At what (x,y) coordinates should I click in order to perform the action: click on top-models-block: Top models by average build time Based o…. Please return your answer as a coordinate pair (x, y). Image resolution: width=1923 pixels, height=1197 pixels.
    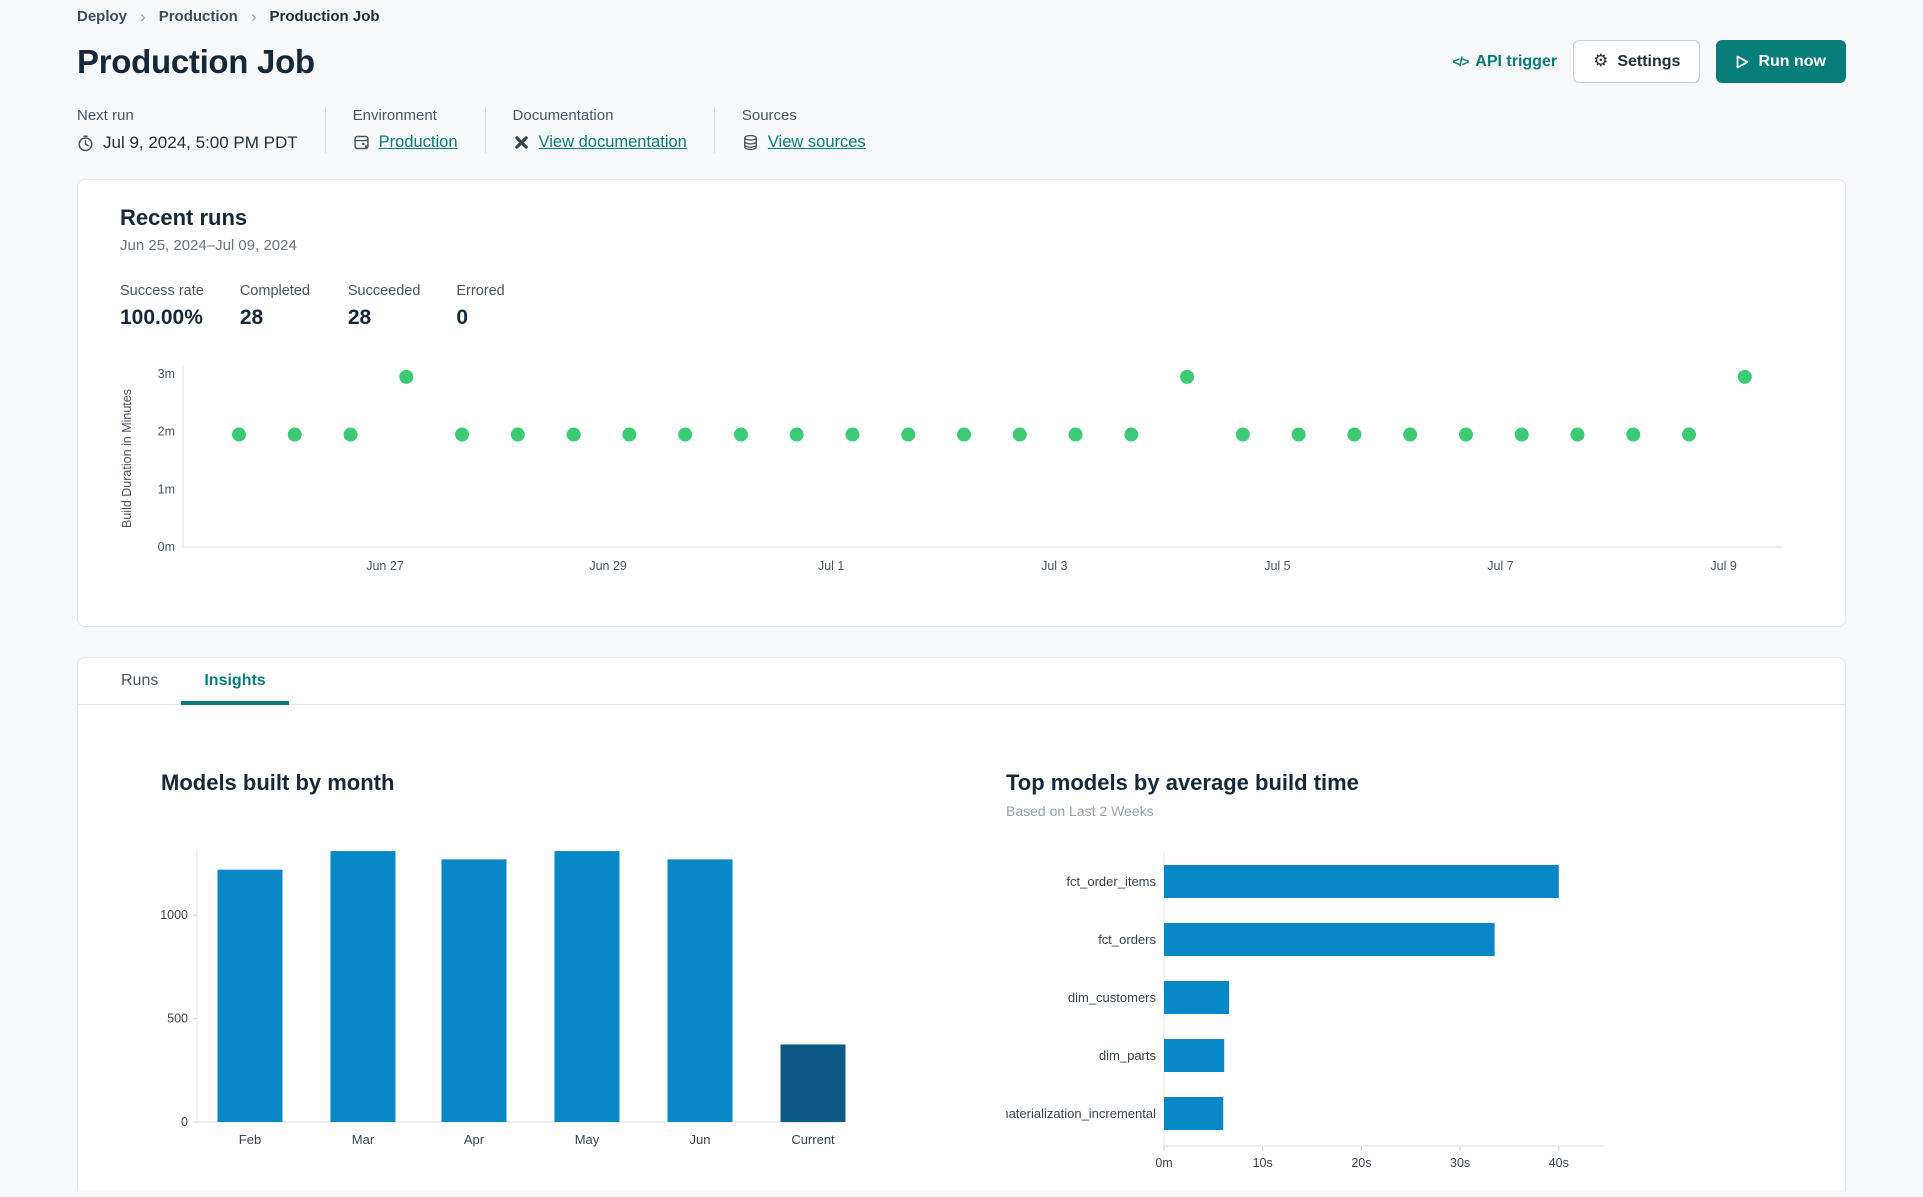
    Looking at the image, I should click on (1401, 976).